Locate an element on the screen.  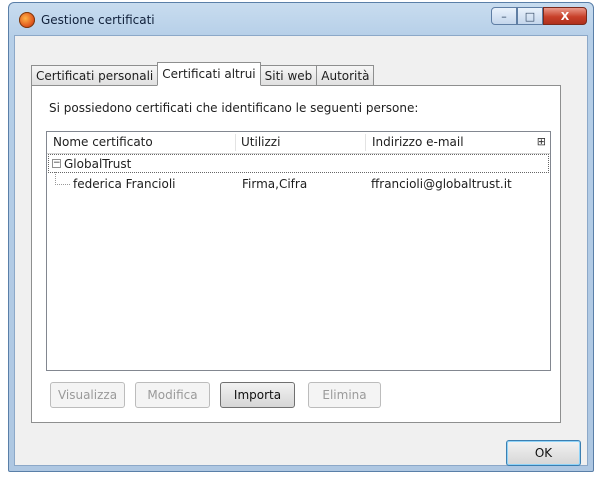
certificate-email: ffrancioli@globaltrust.it is located at coordinates (441, 184).